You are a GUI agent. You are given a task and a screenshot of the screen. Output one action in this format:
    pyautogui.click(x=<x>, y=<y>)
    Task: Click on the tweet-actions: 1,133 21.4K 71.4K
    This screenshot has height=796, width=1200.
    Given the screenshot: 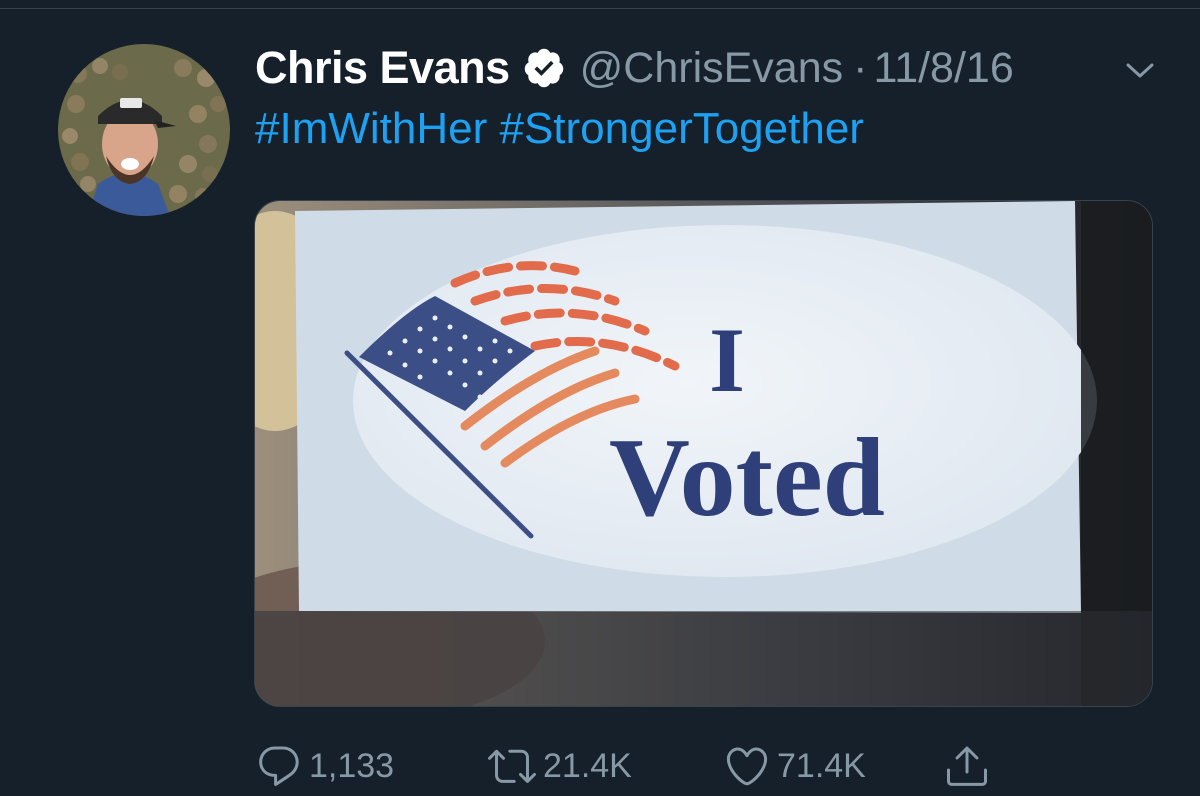 What is the action you would take?
    pyautogui.click(x=629, y=766)
    